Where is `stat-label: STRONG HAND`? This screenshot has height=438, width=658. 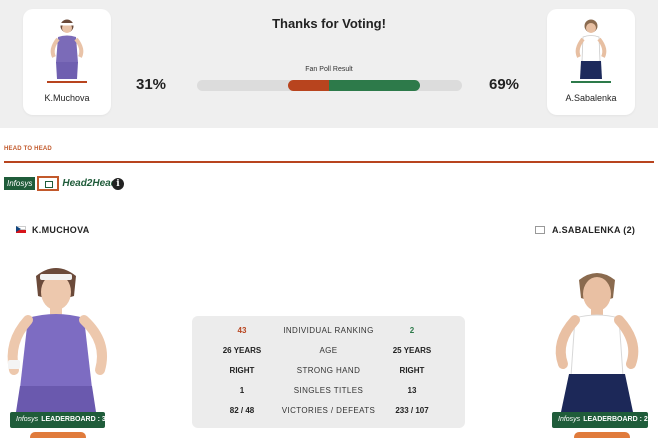 stat-label: STRONG HAND is located at coordinates (328, 370).